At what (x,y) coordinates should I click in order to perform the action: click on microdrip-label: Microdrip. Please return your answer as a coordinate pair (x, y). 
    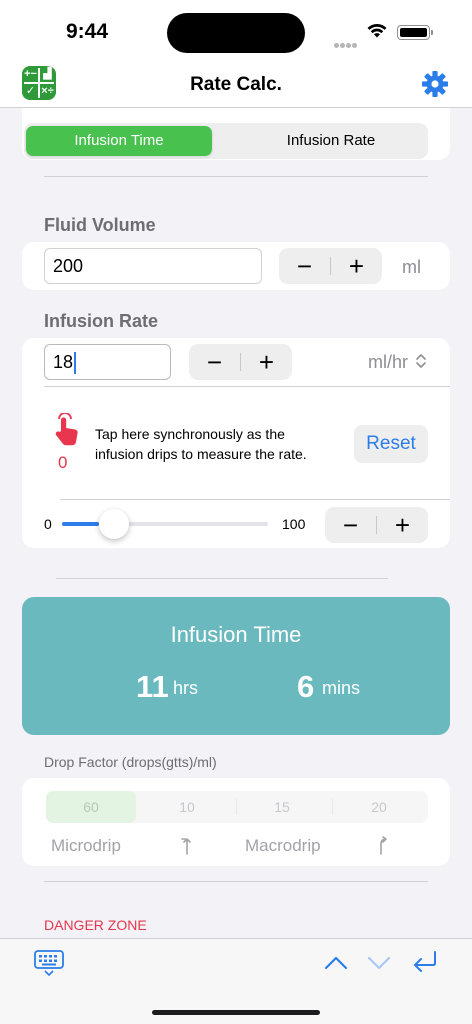
    Looking at the image, I should click on (86, 845).